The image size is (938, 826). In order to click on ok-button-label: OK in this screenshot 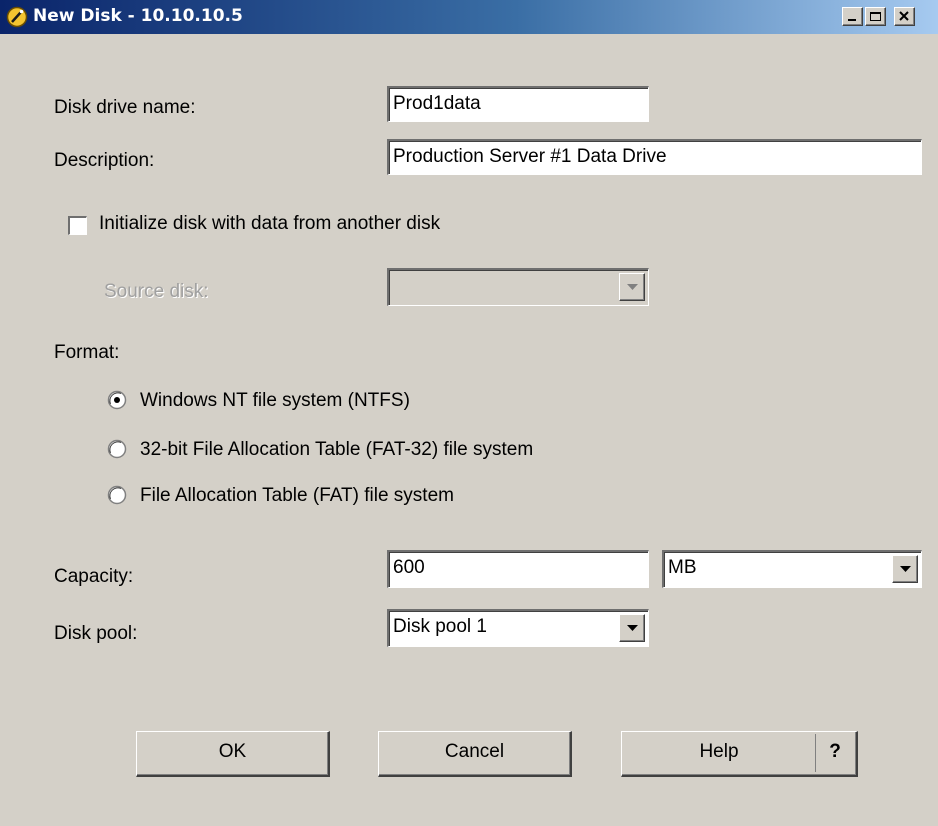, I will do `click(232, 751)`.